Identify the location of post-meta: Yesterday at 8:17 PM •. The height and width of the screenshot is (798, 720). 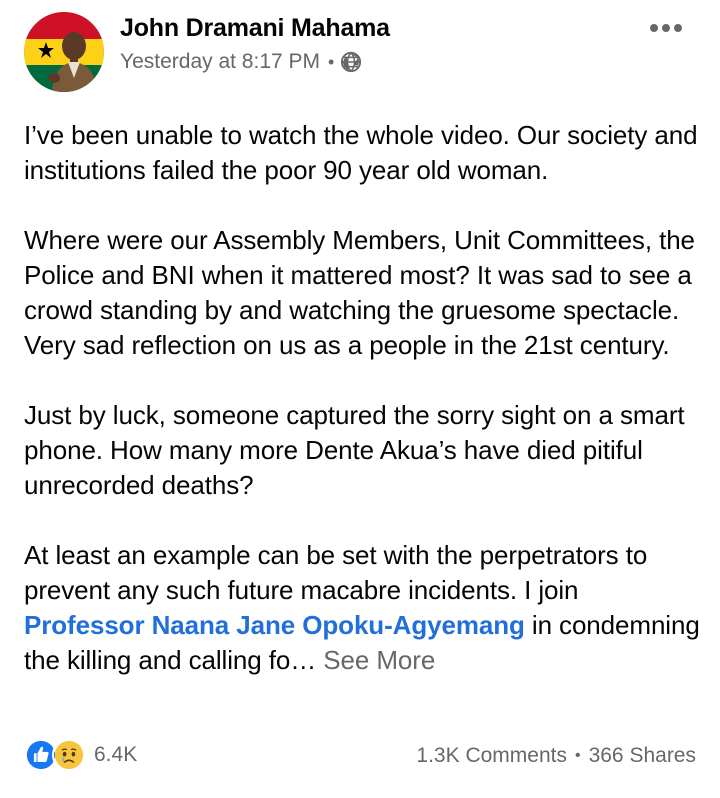
(241, 62).